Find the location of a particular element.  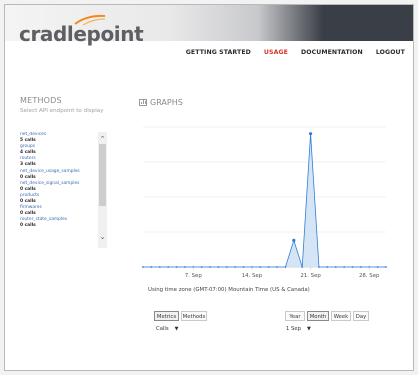

list-item: net_device_usage_samples 0 calls is located at coordinates (59, 175).